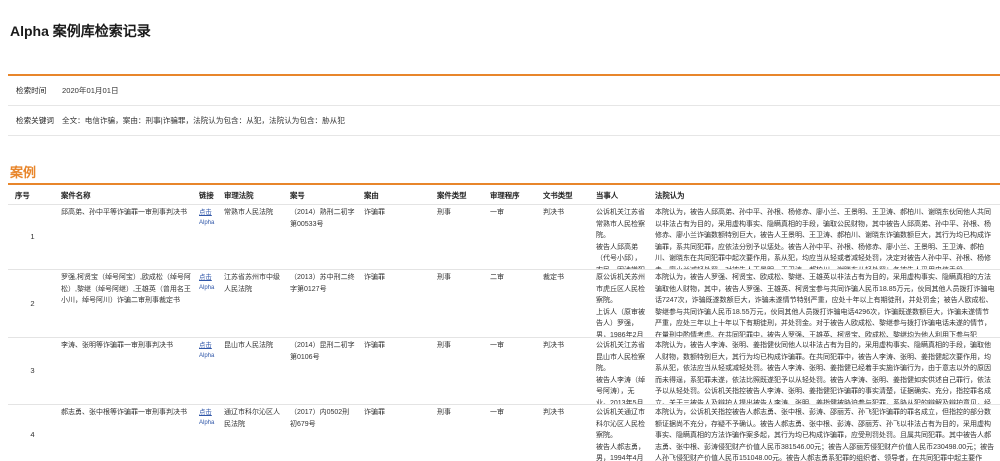  What do you see at coordinates (248, 345) in the screenshot?
I see `court: 昆山市人民法院` at bounding box center [248, 345].